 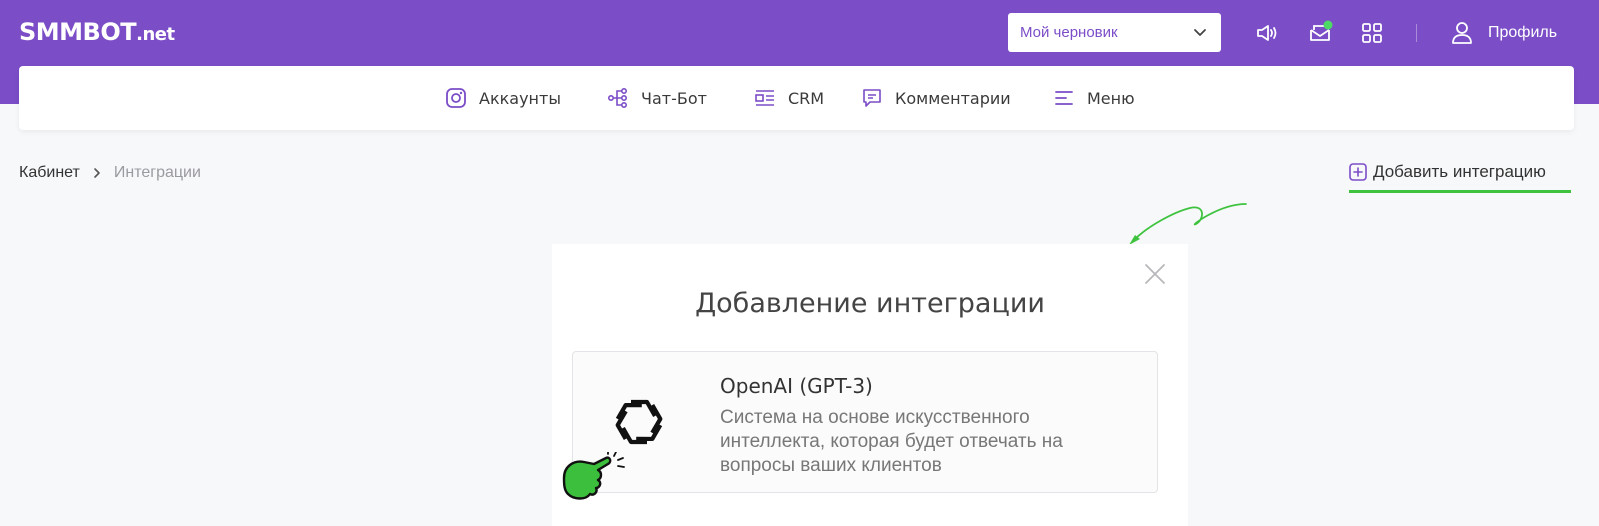 What do you see at coordinates (1372, 33) in the screenshot?
I see `grid-icon` at bounding box center [1372, 33].